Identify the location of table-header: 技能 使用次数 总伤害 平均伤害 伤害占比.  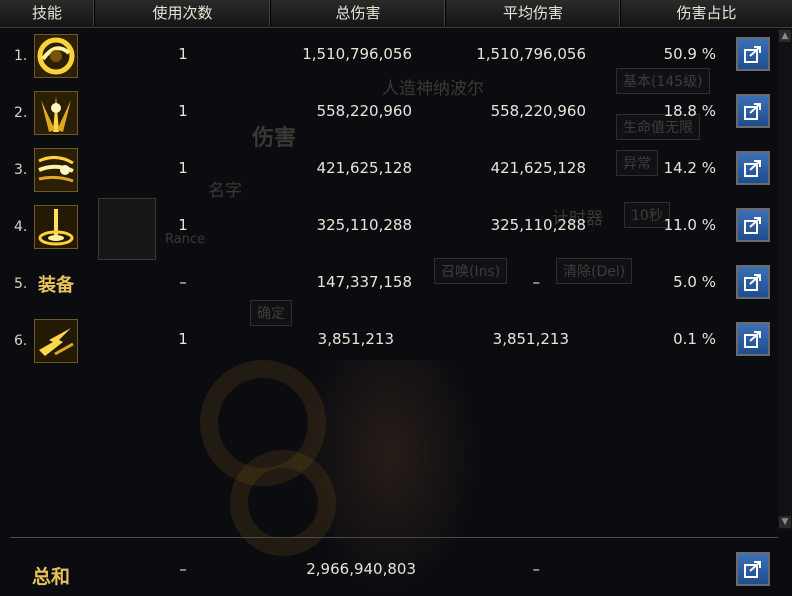
(396, 14).